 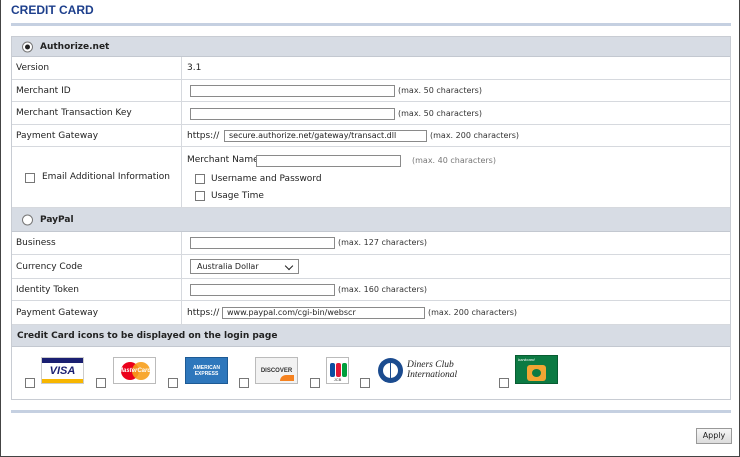 I want to click on email-info-label: Email Additional Information, so click(x=106, y=177).